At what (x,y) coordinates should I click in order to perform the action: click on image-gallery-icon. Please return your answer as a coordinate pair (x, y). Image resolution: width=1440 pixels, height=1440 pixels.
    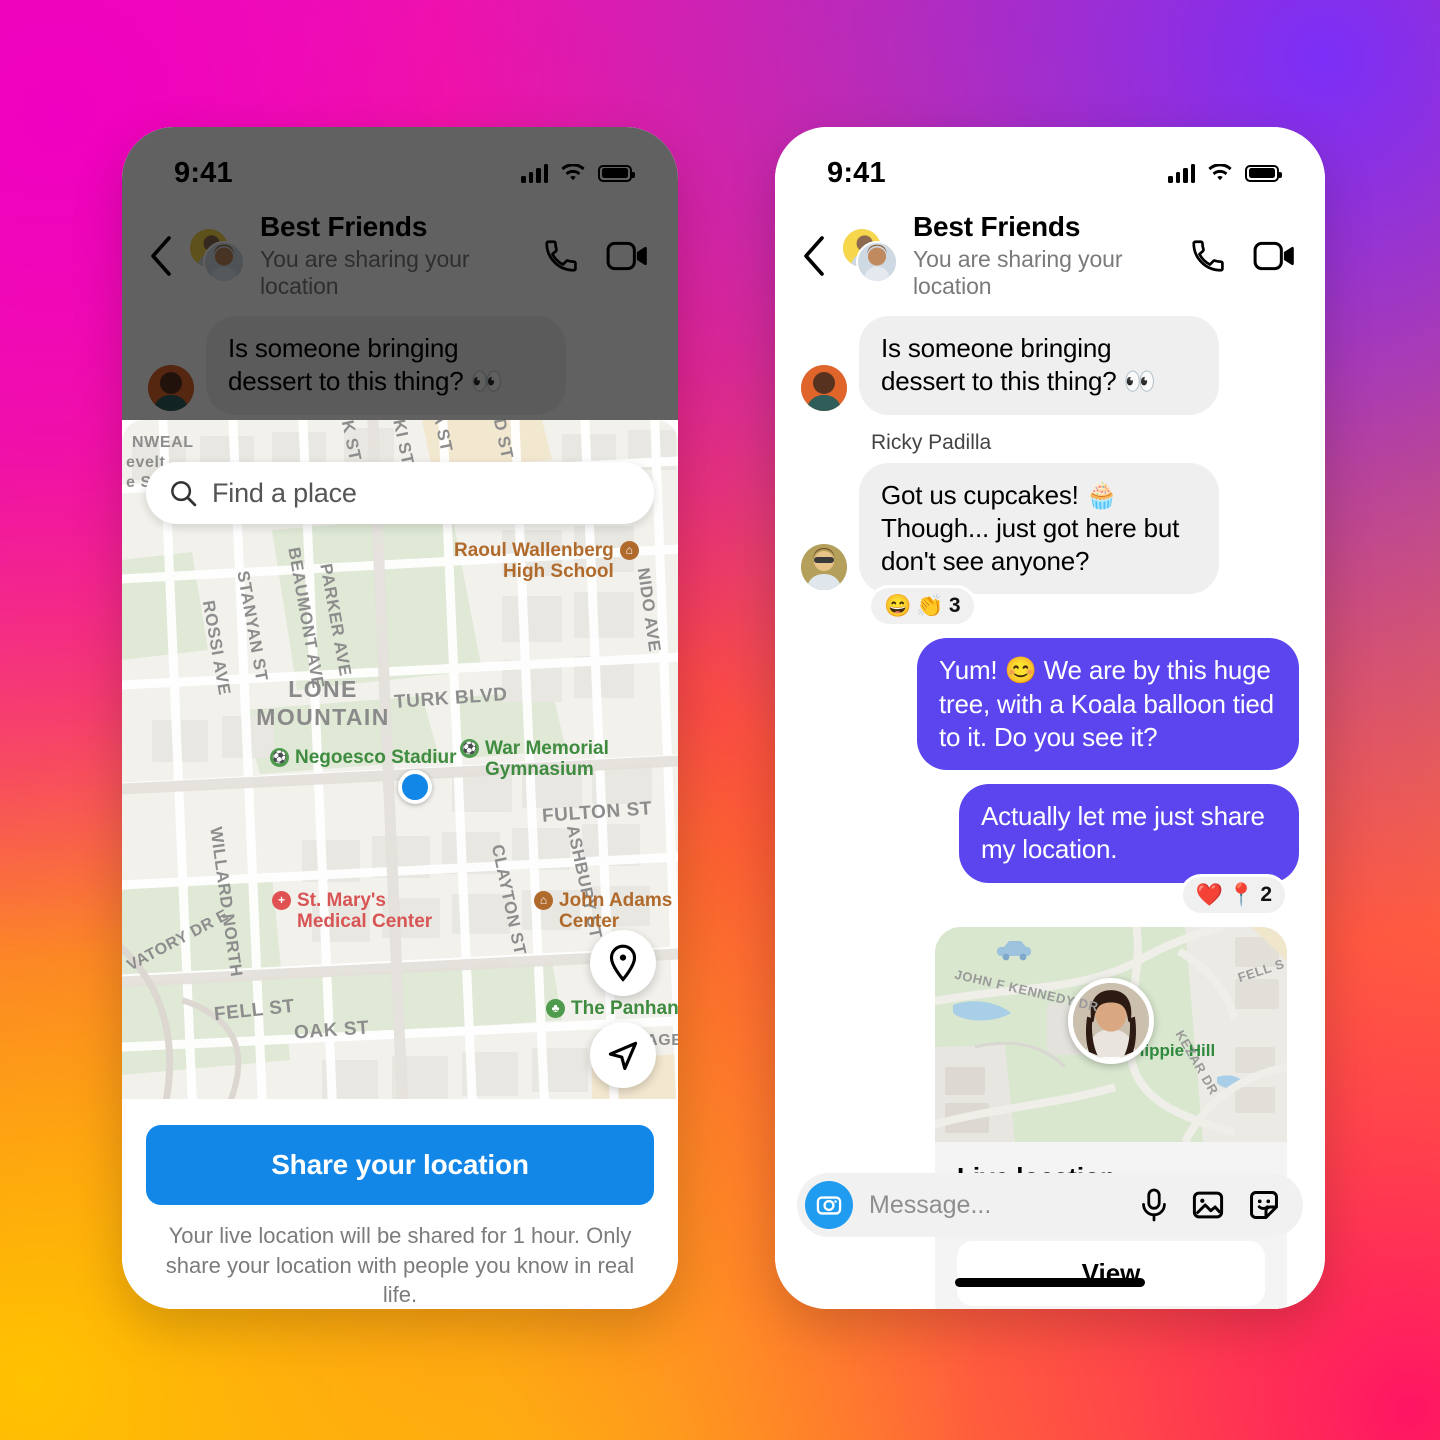
    Looking at the image, I should click on (1208, 1205).